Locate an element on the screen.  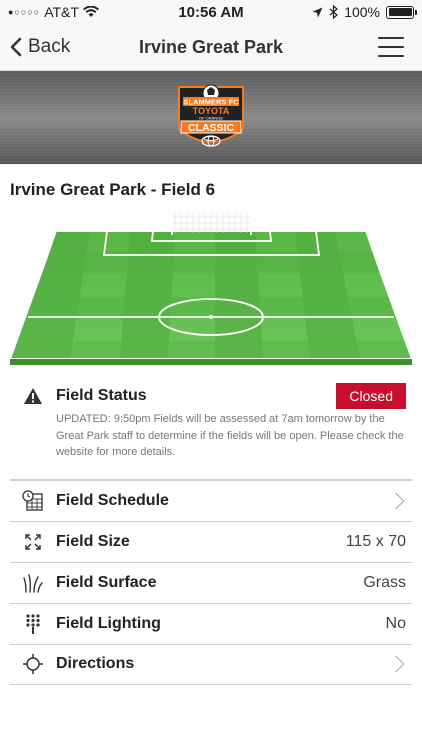
hamburger-icon is located at coordinates (391, 47).